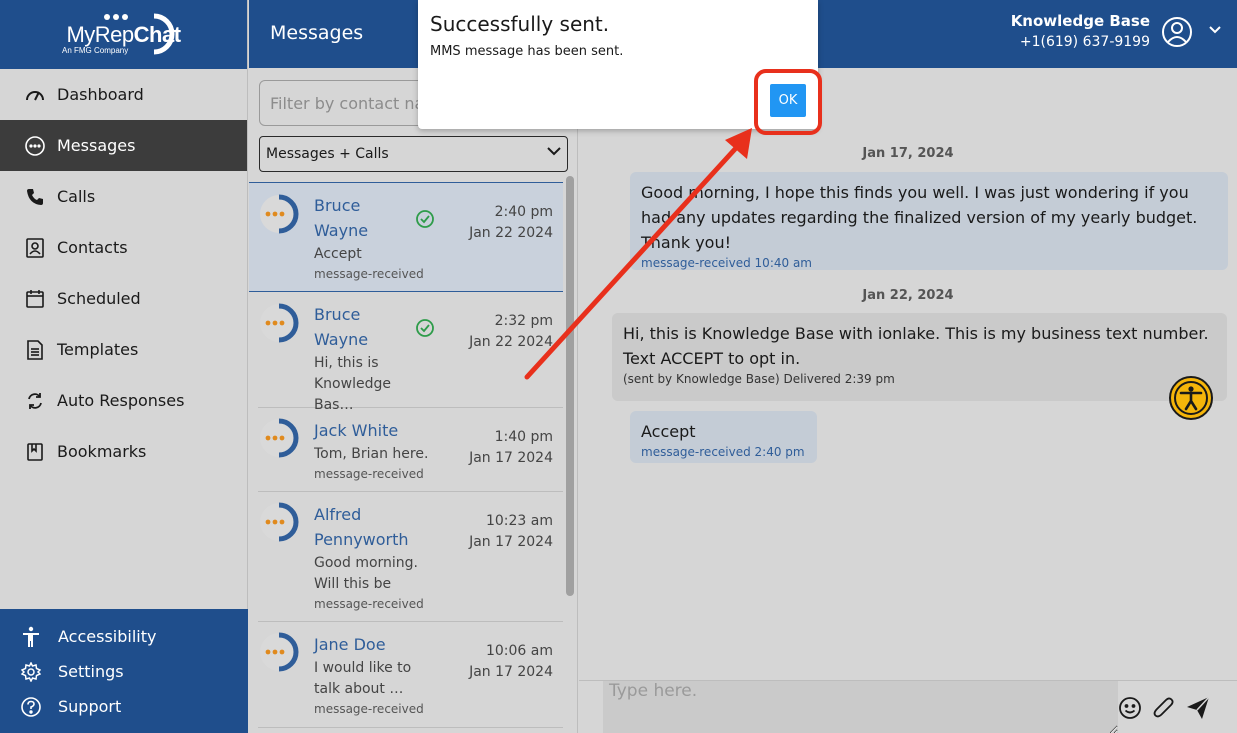  I want to click on gear-icon, so click(31, 672).